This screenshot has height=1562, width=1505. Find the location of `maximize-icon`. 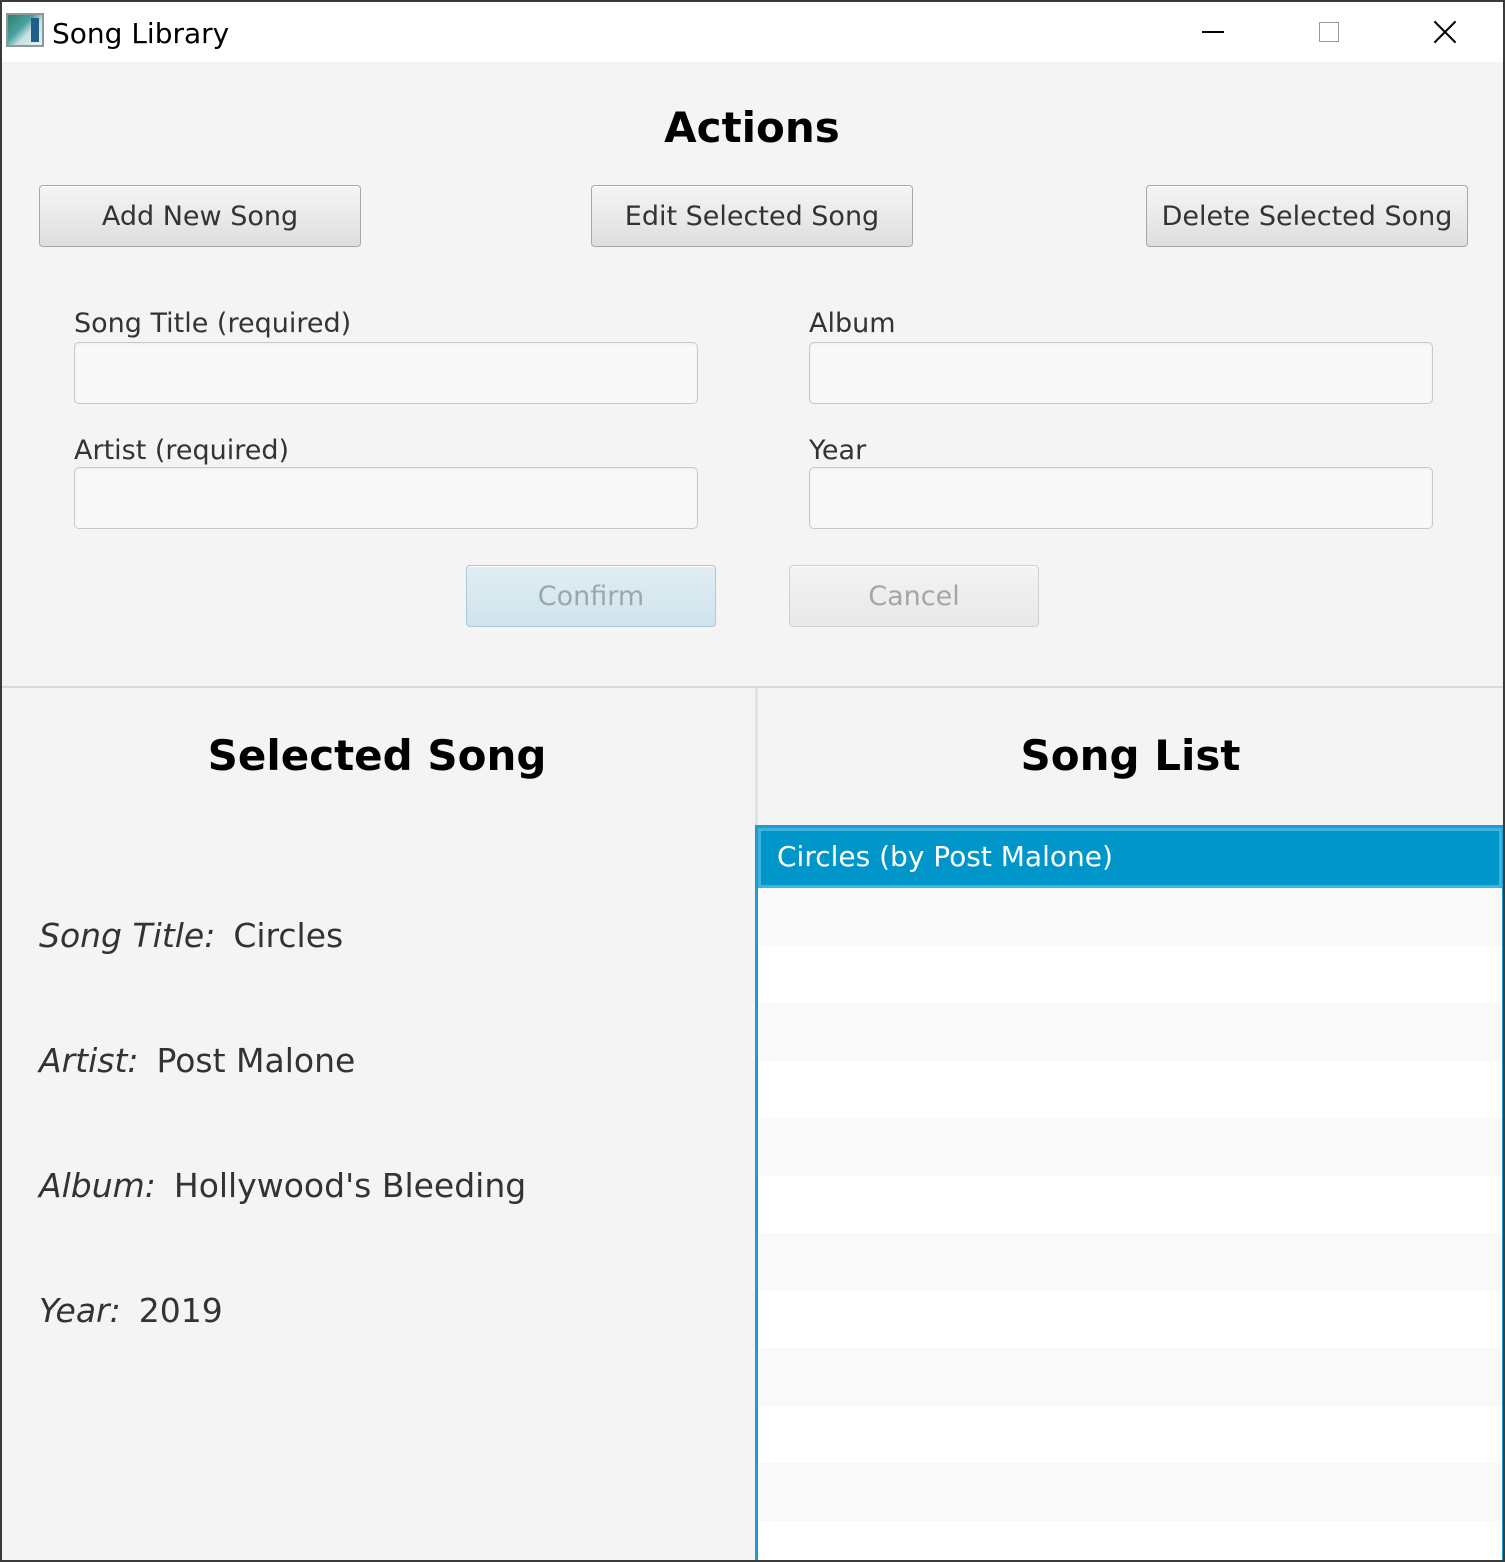

maximize-icon is located at coordinates (1329, 32).